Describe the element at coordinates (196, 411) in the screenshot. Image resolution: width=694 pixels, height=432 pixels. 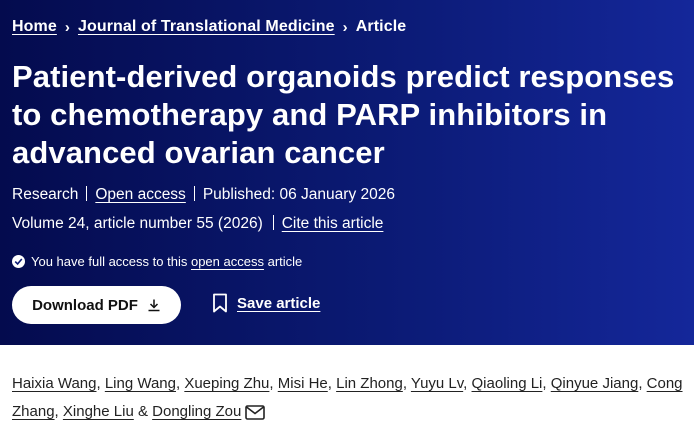
I see `author-link: Dongling Zou` at that location.